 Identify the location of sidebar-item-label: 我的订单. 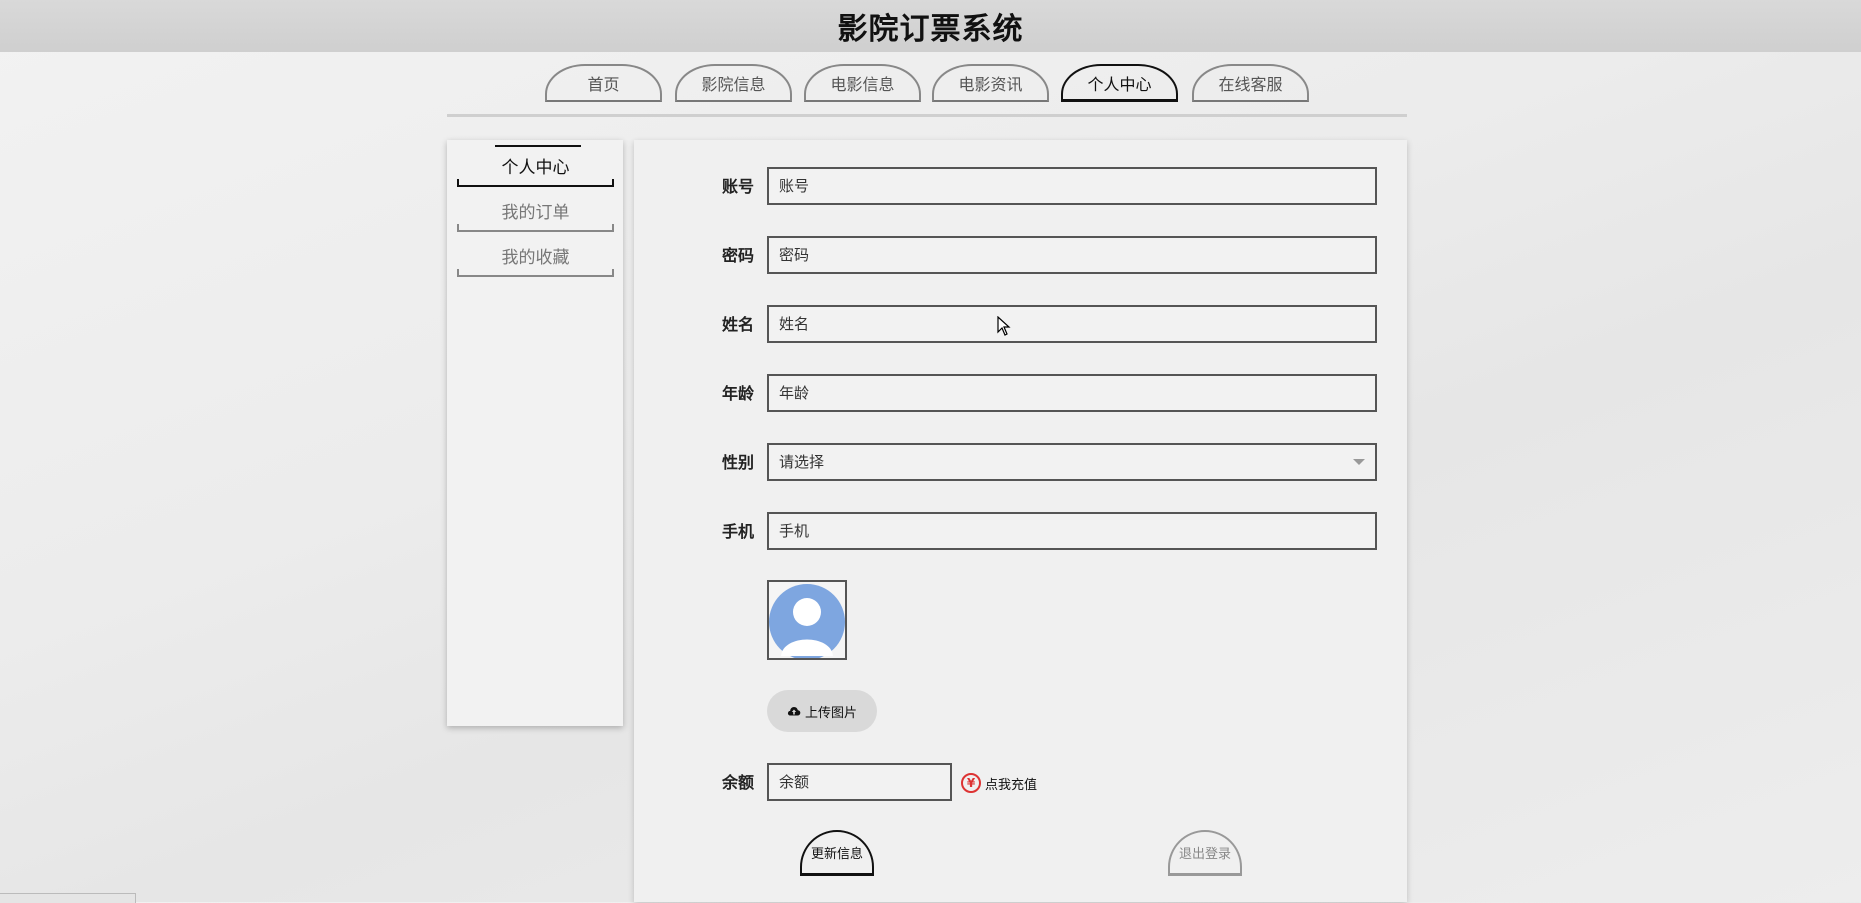
(535, 212).